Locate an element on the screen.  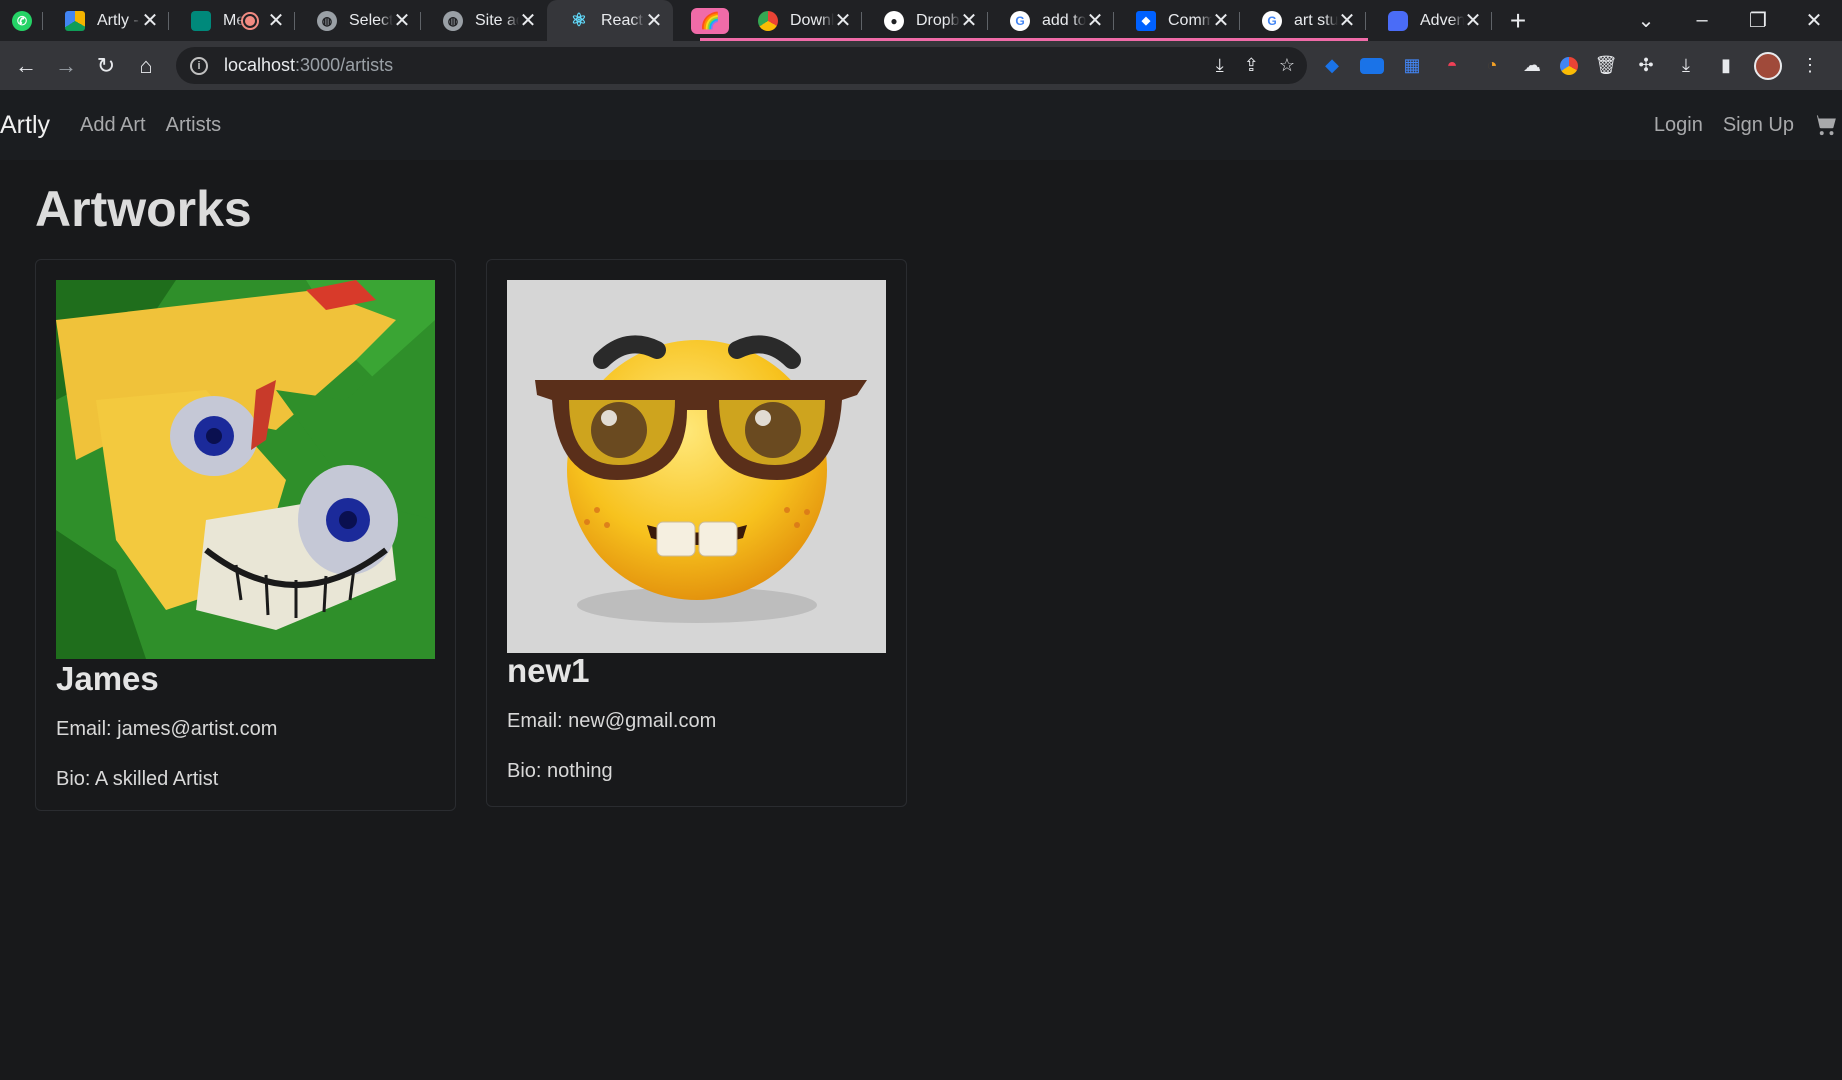
artist-bio: Bio: A skilled Artist is located at coordinates (137, 779).